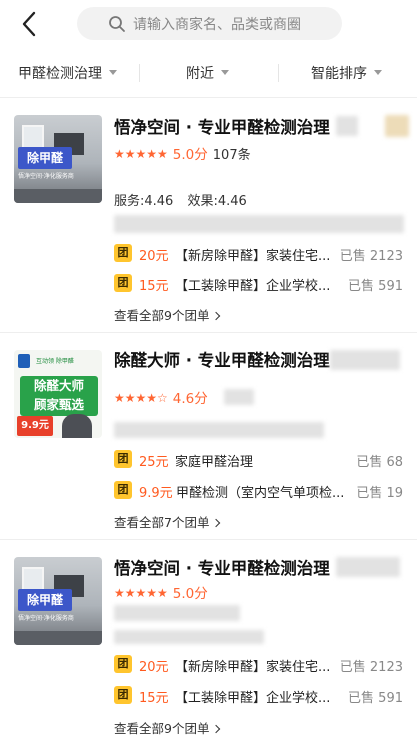 This screenshot has height=747, width=417. What do you see at coordinates (260, 460) in the screenshot?
I see `deal-row: 团 25元 家庭甲醛治理 已售 68` at bounding box center [260, 460].